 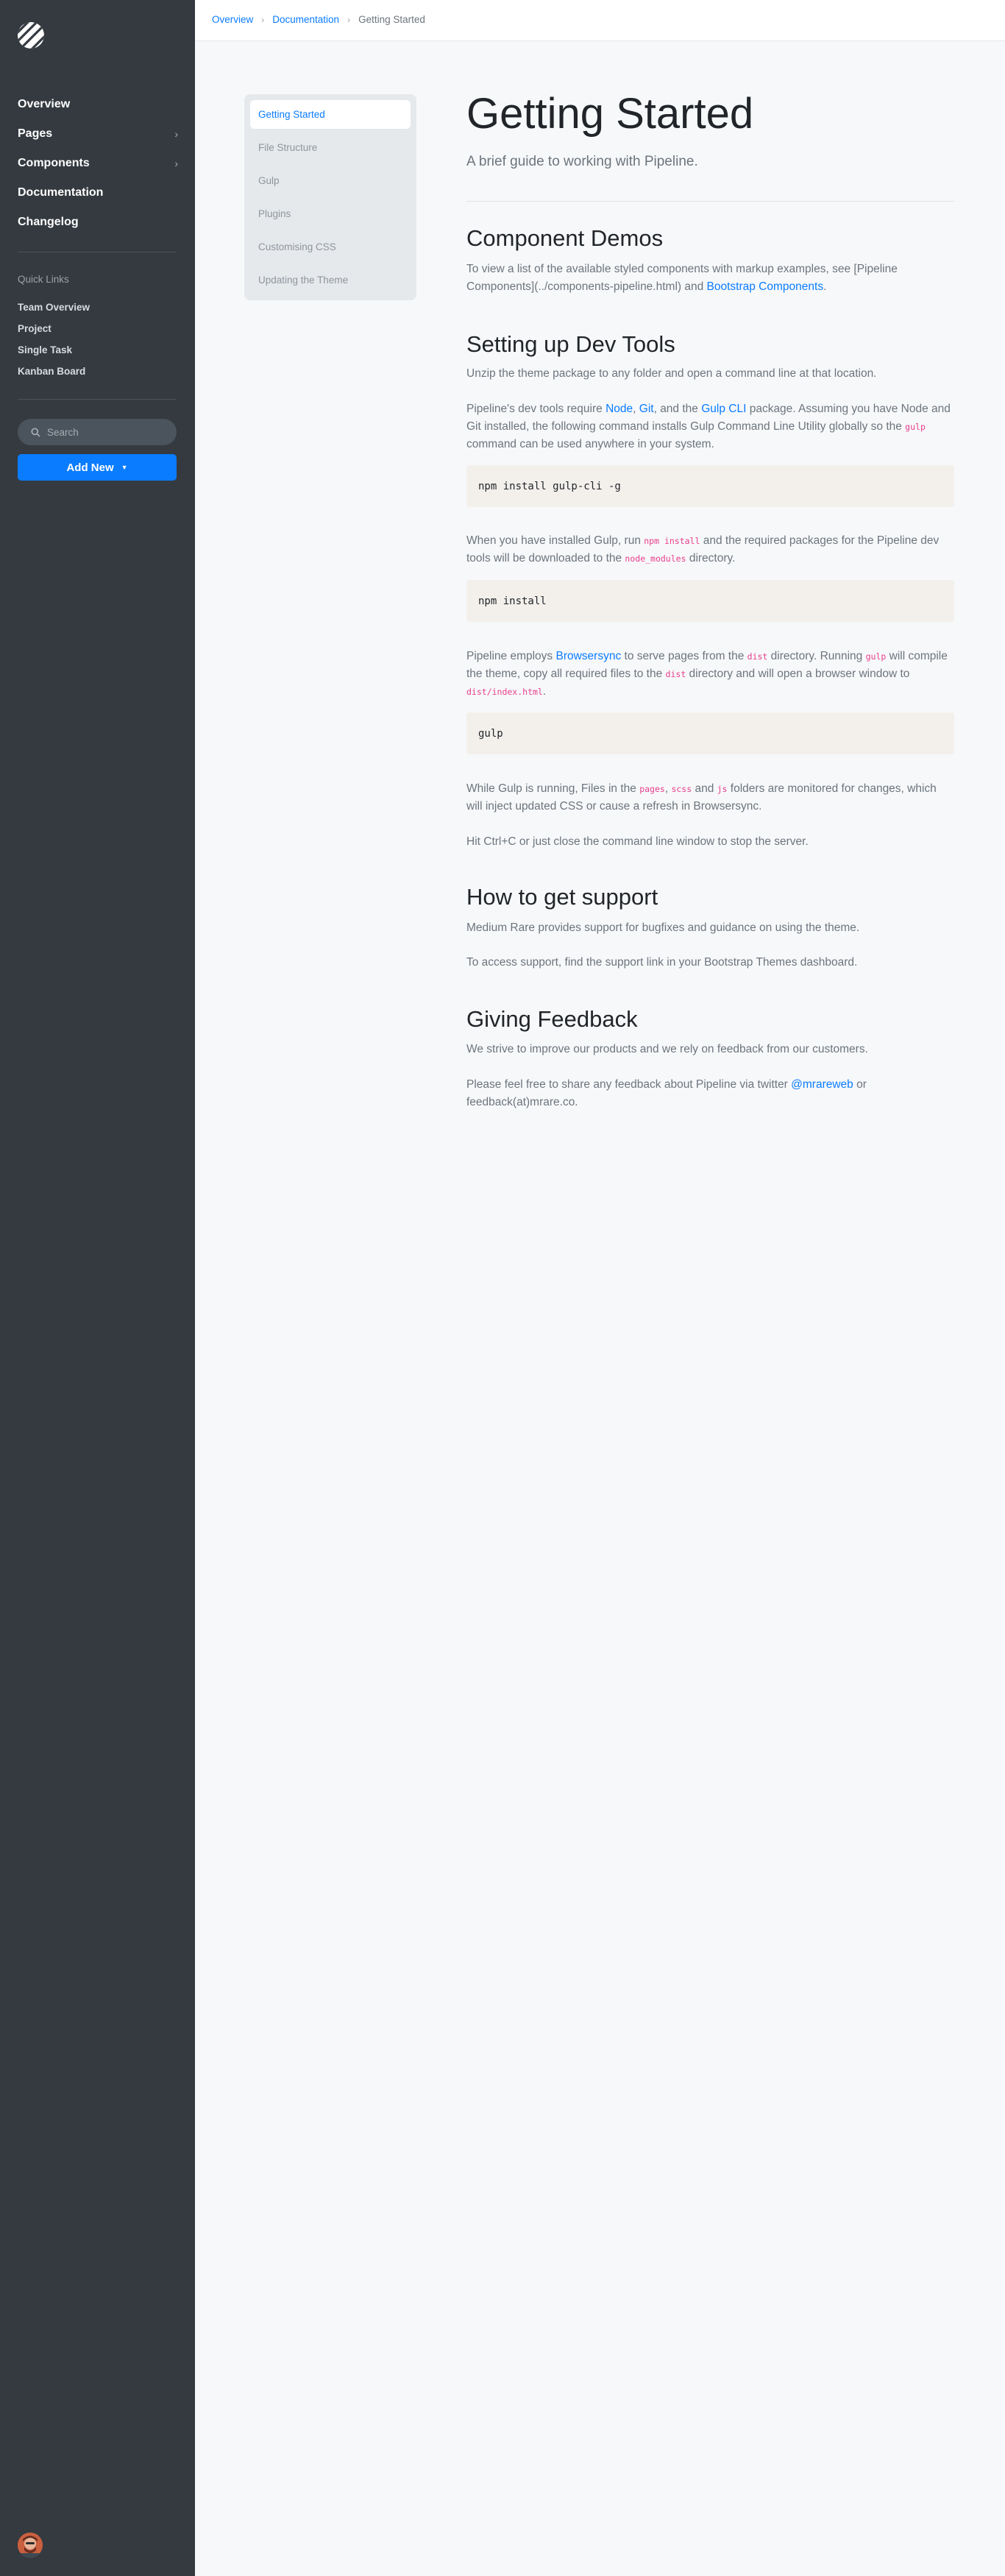 I want to click on text: directory. Running, so click(x=816, y=656).